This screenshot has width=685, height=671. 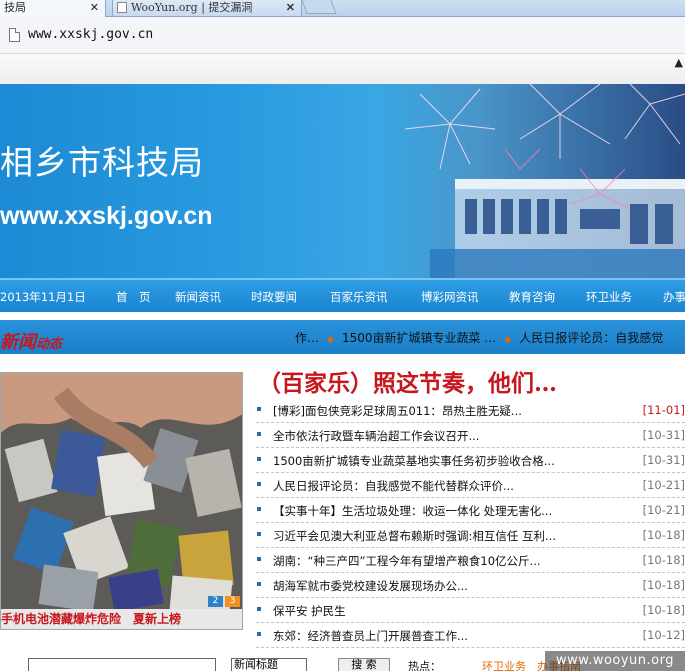 I want to click on page-top-strip: ▲, so click(x=342, y=69).